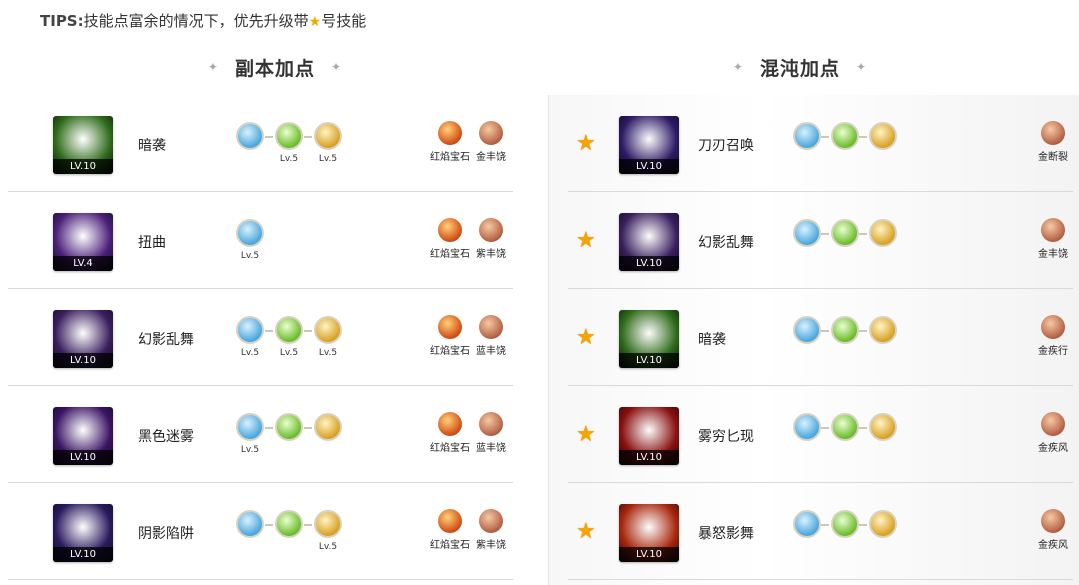 This screenshot has width=1079, height=585. What do you see at coordinates (712, 340) in the screenshot?
I see `skill-name: 暗袭` at bounding box center [712, 340].